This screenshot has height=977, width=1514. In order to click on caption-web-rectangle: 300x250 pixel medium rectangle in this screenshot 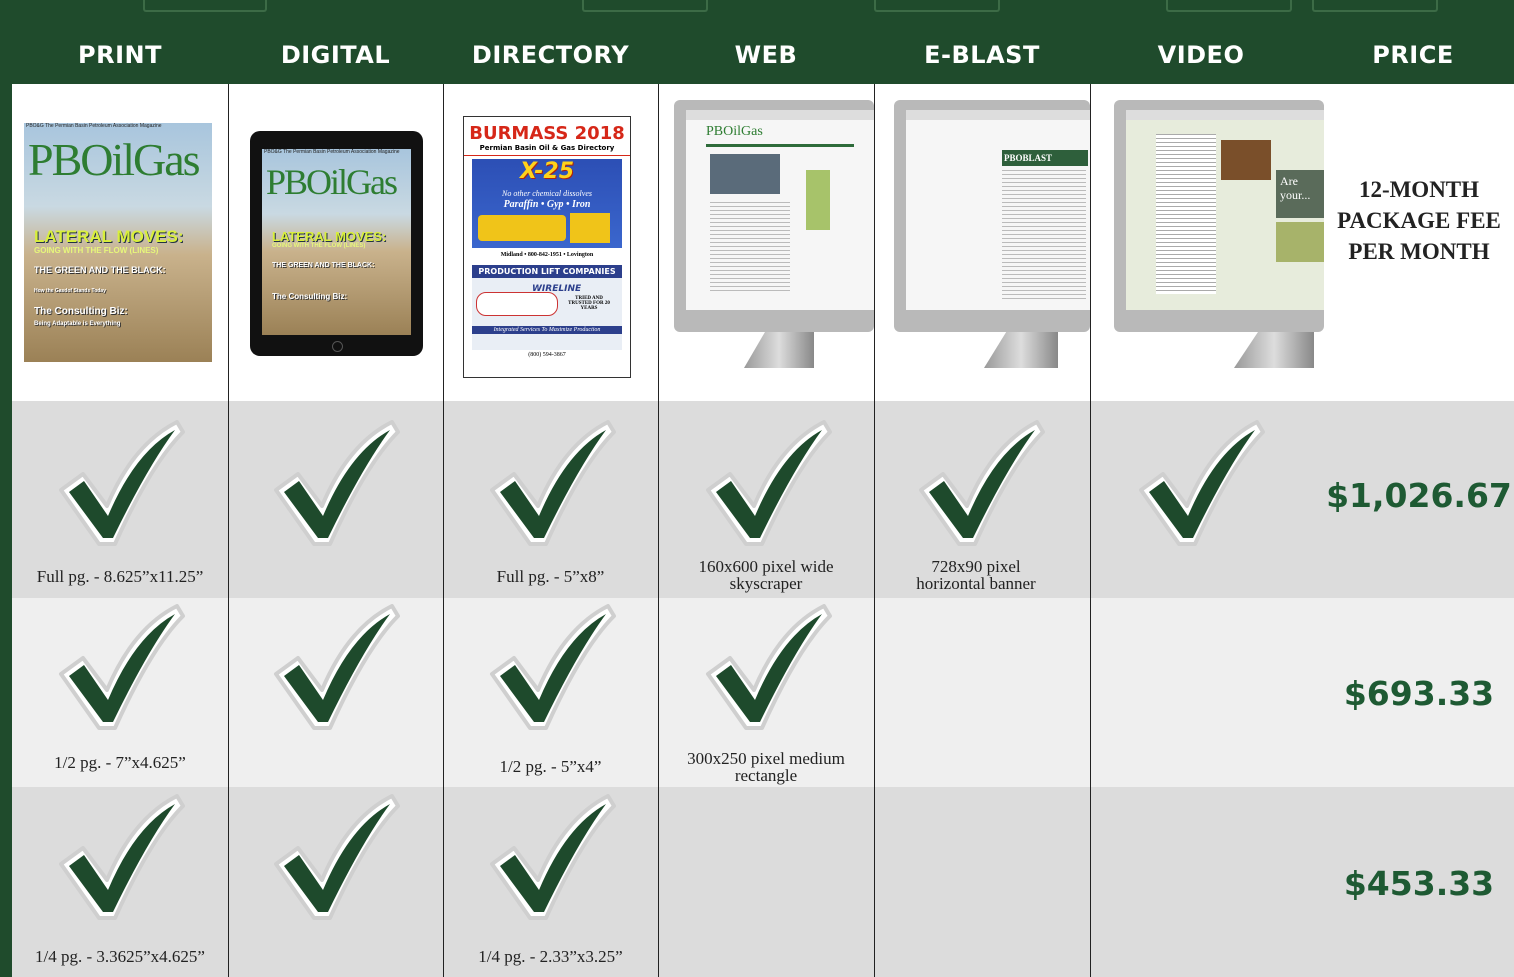, I will do `click(766, 767)`.